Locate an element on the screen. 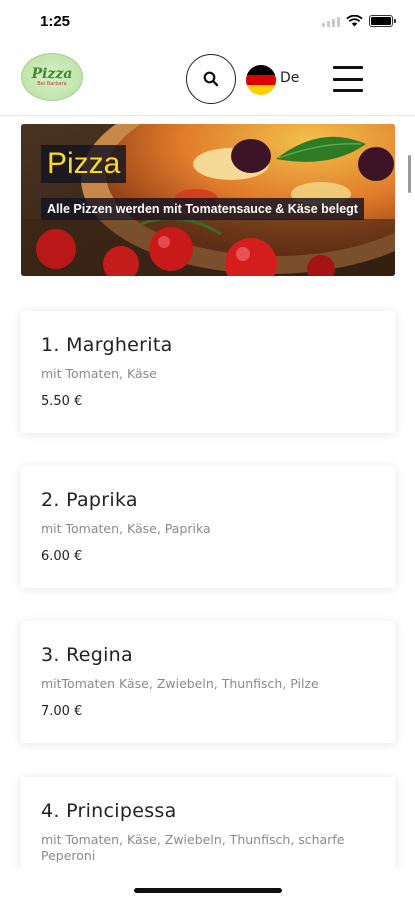 This screenshot has width=415, height=900. search-icon is located at coordinates (211, 79).